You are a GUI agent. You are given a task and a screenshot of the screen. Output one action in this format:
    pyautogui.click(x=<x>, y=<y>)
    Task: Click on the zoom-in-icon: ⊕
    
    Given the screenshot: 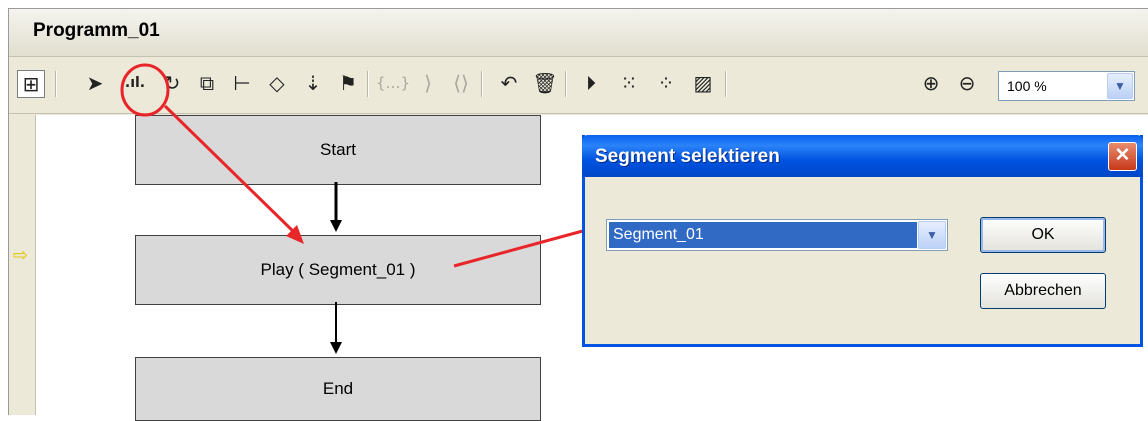 What is the action you would take?
    pyautogui.click(x=931, y=83)
    